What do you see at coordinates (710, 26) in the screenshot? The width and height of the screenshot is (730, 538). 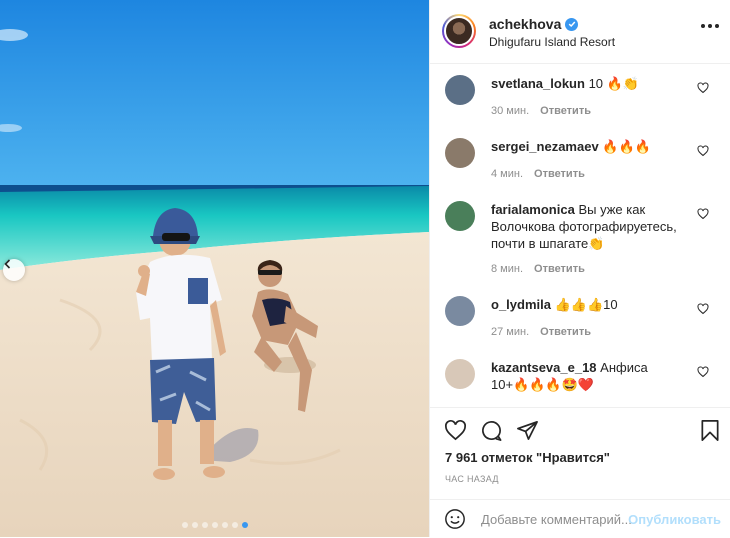 I see `more-options-icon` at bounding box center [710, 26].